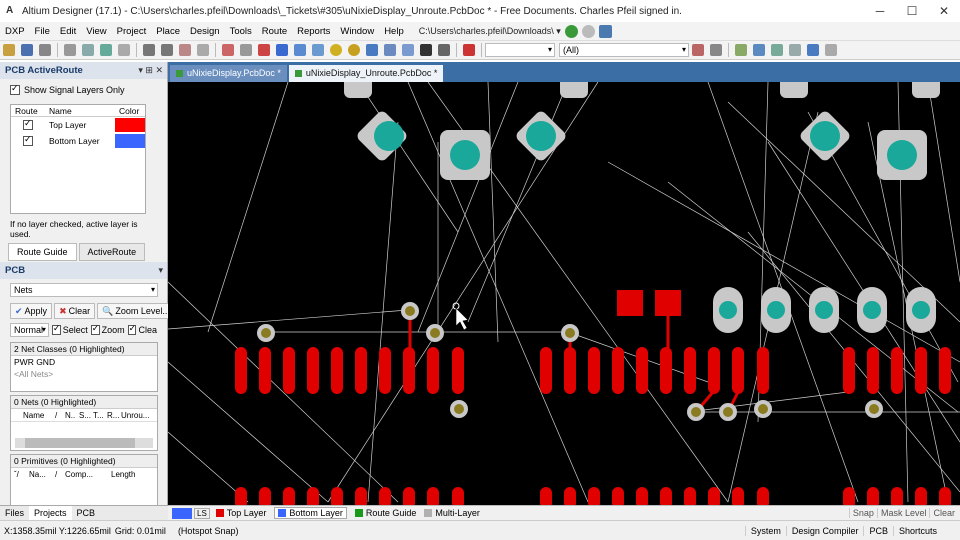 The width and height of the screenshot is (960, 540). Describe the element at coordinates (759, 50) in the screenshot. I see `align-tools-icon` at that location.